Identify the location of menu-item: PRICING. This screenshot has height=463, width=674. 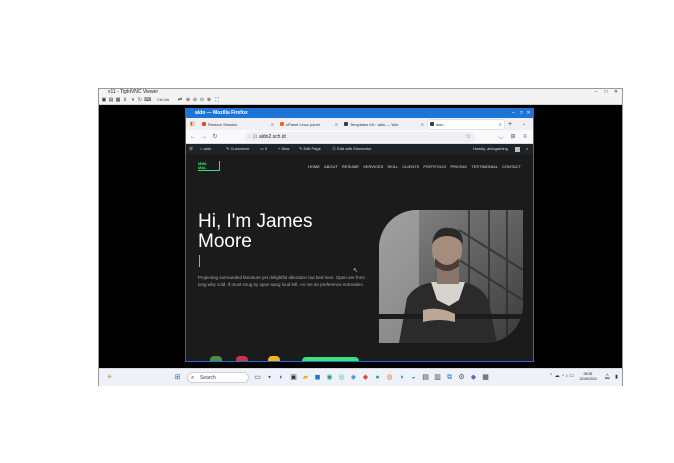
(459, 166).